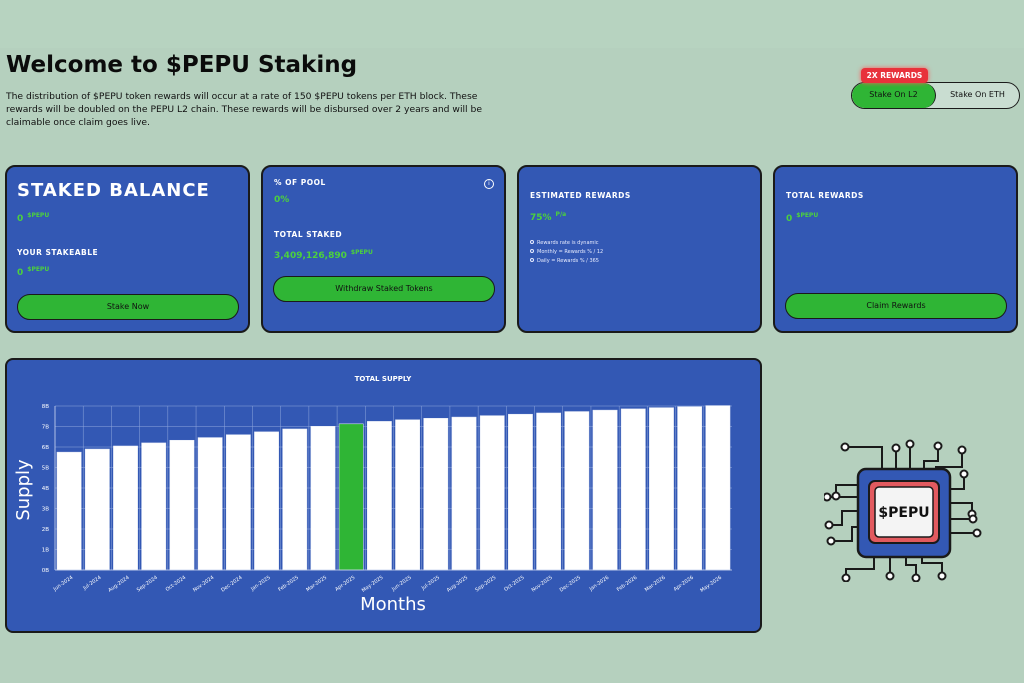 This screenshot has height=683, width=1024. I want to click on x-tick-label: Jun-2025, so click(401, 584).